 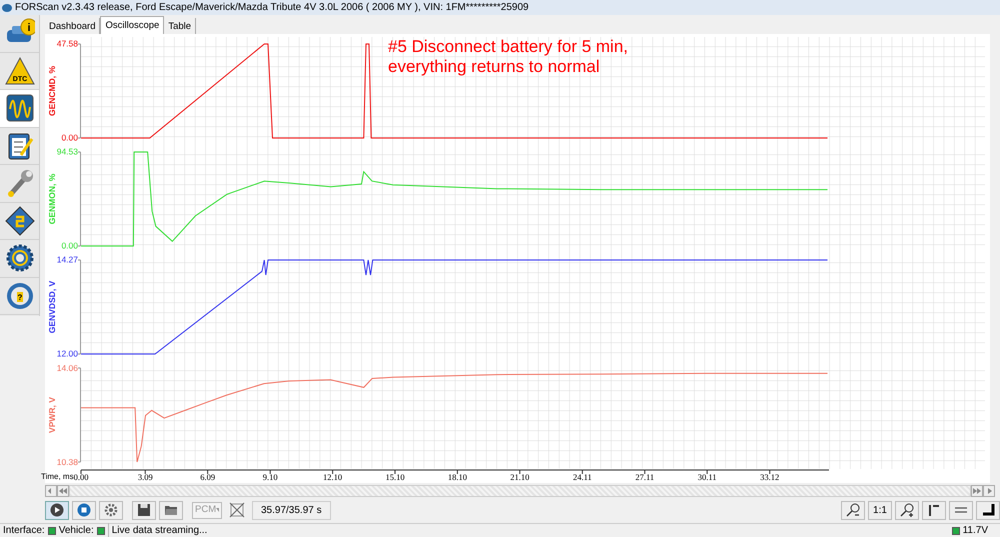 I want to click on tick-label: 6.09, so click(x=208, y=477).